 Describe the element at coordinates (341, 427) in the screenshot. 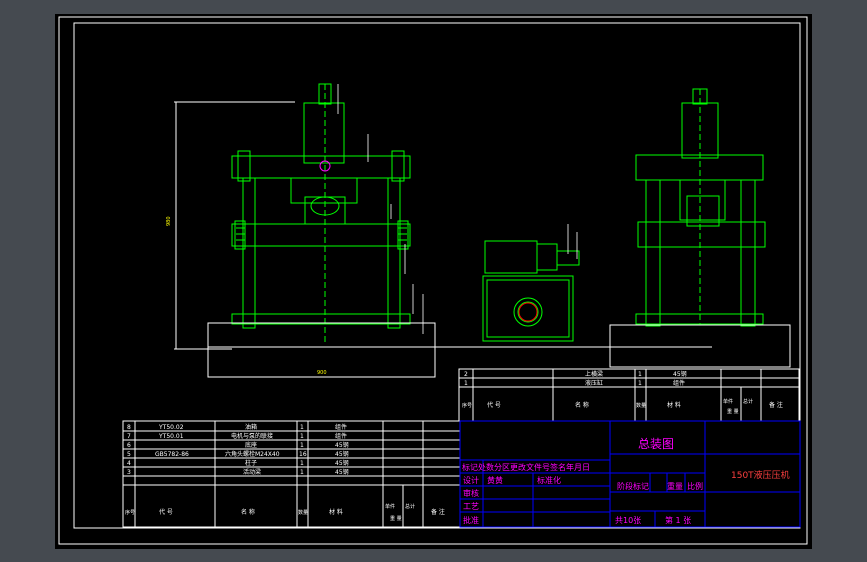

I see `lower-row-8-material: 组件` at that location.